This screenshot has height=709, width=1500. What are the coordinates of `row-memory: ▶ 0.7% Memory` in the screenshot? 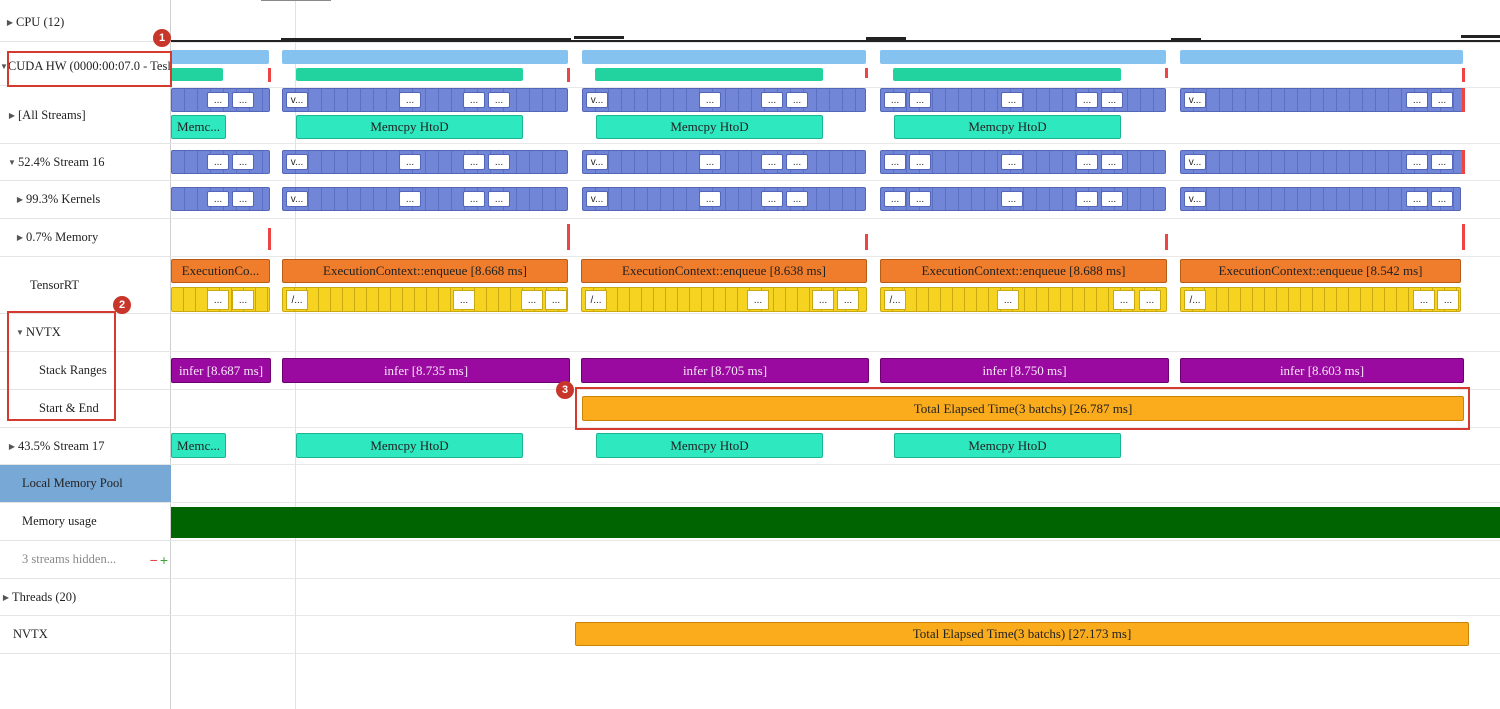 It's located at (85, 238).